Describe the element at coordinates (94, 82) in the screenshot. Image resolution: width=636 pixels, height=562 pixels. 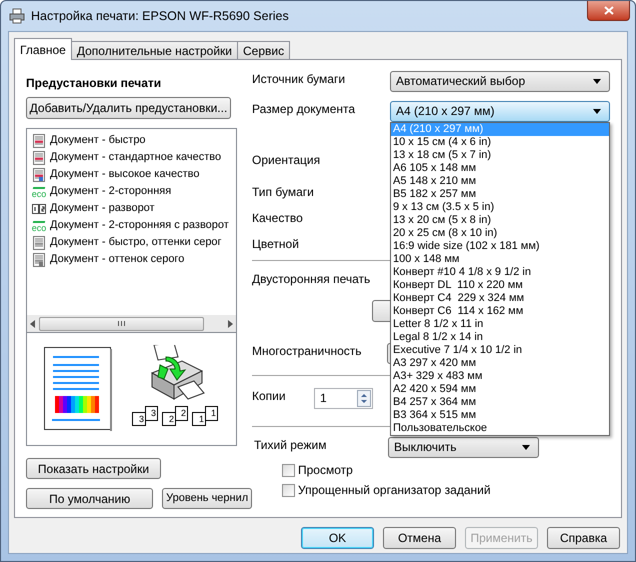
I see `section-title: Предустановки печати` at that location.